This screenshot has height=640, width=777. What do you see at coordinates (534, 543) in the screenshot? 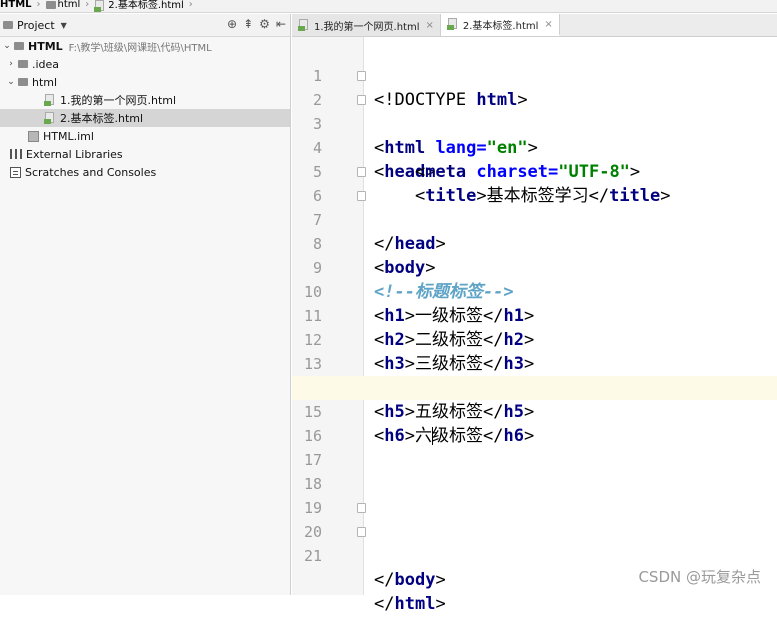
I see `code-line: 20 </body>` at bounding box center [534, 543].